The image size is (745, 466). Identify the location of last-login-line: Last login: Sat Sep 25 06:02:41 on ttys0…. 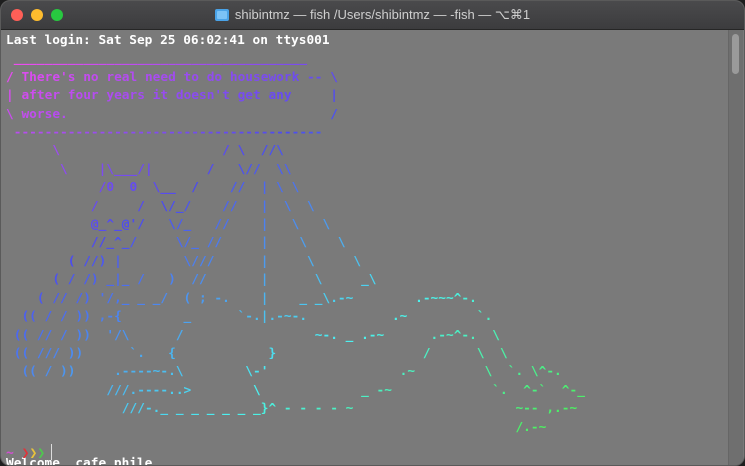
(168, 40).